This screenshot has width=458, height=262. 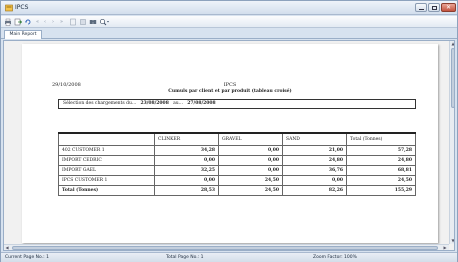 I want to click on report-toolbar: « ‹ › », so click(x=229, y=22).